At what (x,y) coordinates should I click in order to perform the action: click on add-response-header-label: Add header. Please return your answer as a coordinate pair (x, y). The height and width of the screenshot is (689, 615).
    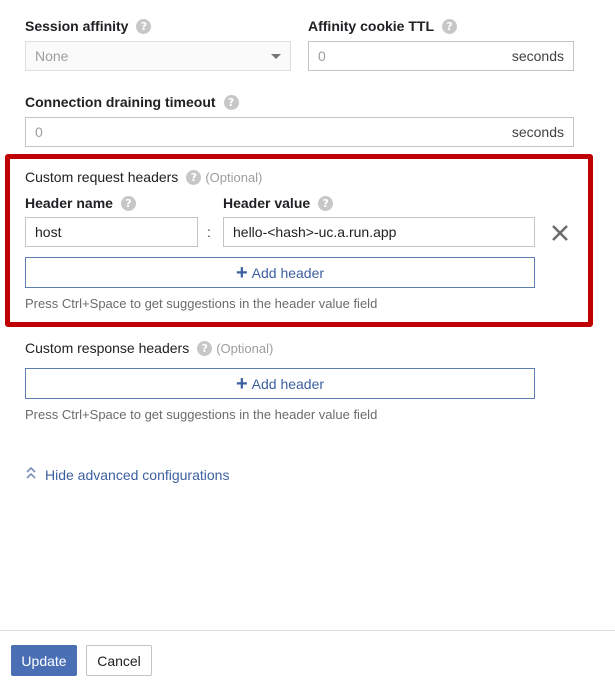
    Looking at the image, I should click on (288, 383).